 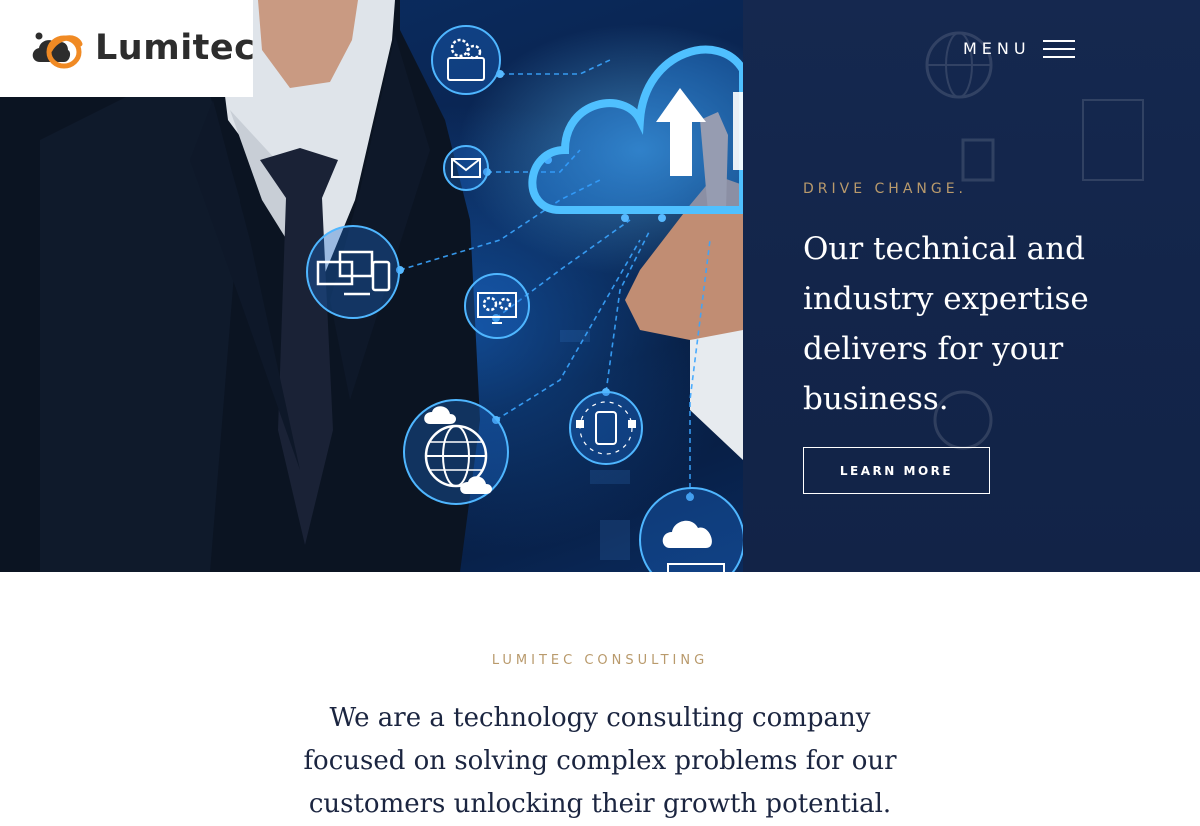 I want to click on mail-icon, so click(x=466, y=168).